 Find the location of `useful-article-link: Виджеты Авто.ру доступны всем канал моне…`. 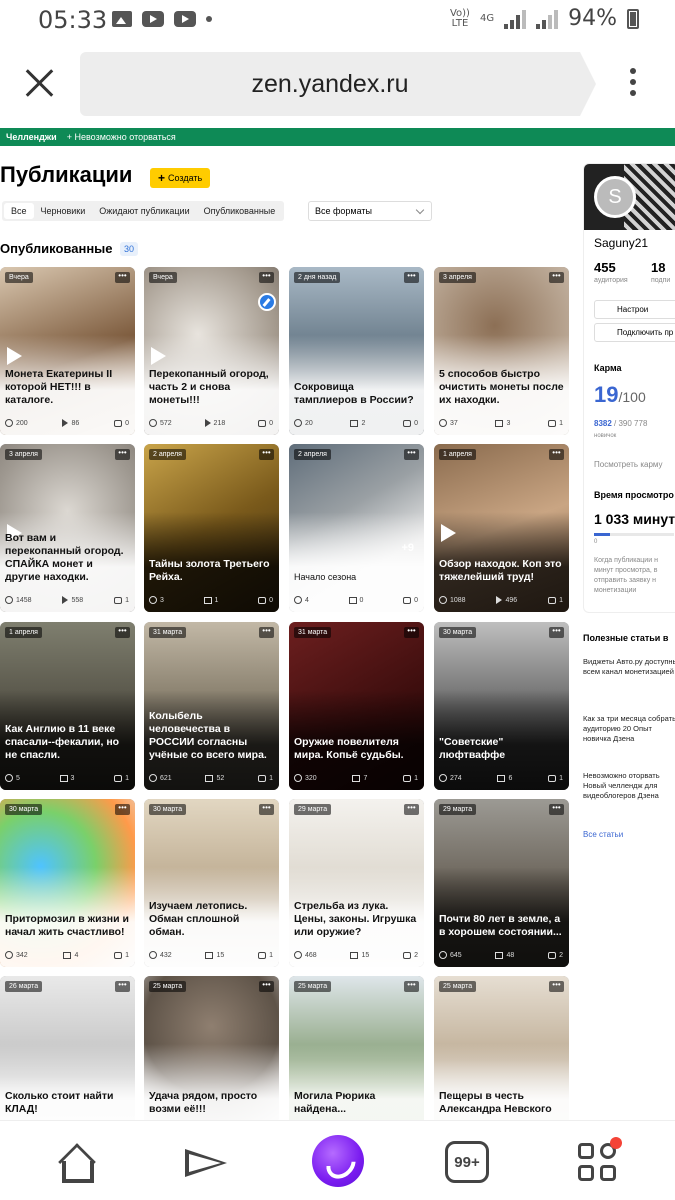

useful-article-link: Виджеты Авто.ру доступны всем канал моне… is located at coordinates (629, 667).